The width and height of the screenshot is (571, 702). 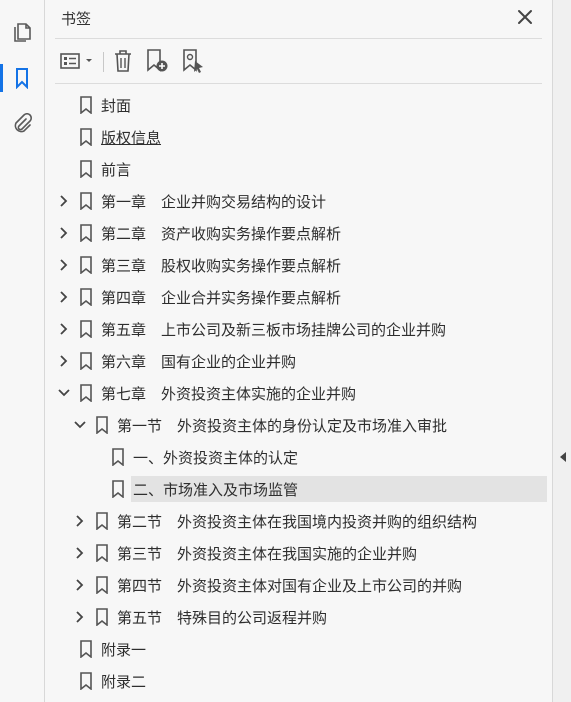 What do you see at coordinates (124, 682) in the screenshot?
I see `bookmark-label: 附录二` at bounding box center [124, 682].